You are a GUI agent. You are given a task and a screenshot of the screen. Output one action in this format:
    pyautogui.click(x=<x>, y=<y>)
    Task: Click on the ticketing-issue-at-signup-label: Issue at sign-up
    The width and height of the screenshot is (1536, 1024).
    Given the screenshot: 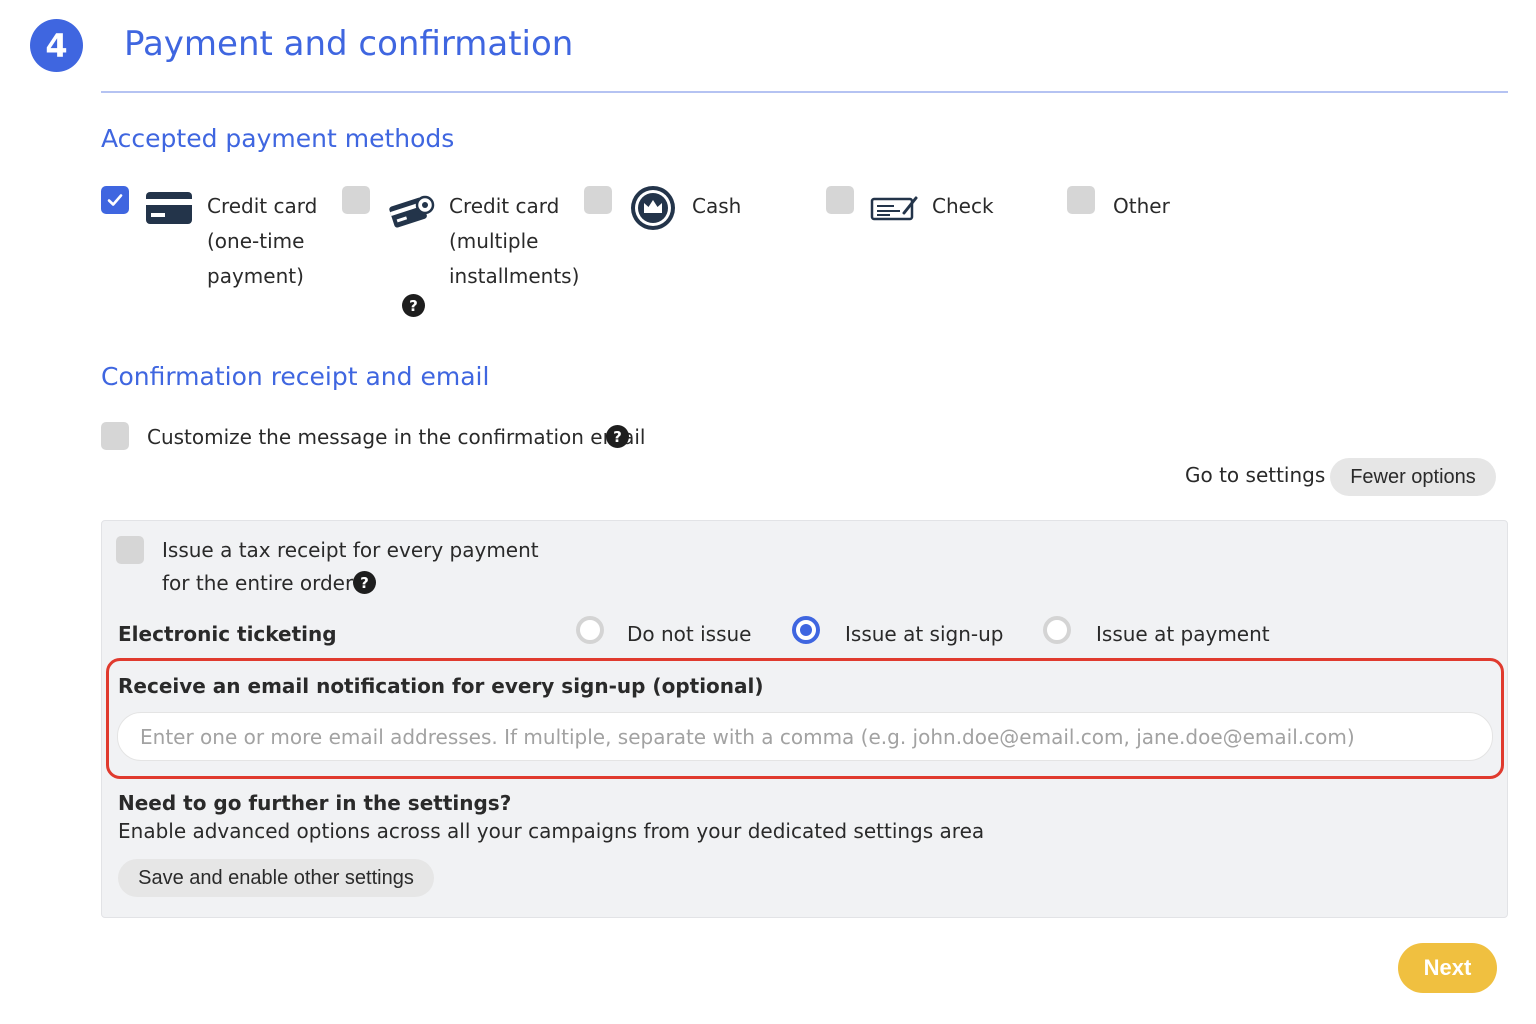 What is the action you would take?
    pyautogui.click(x=924, y=634)
    